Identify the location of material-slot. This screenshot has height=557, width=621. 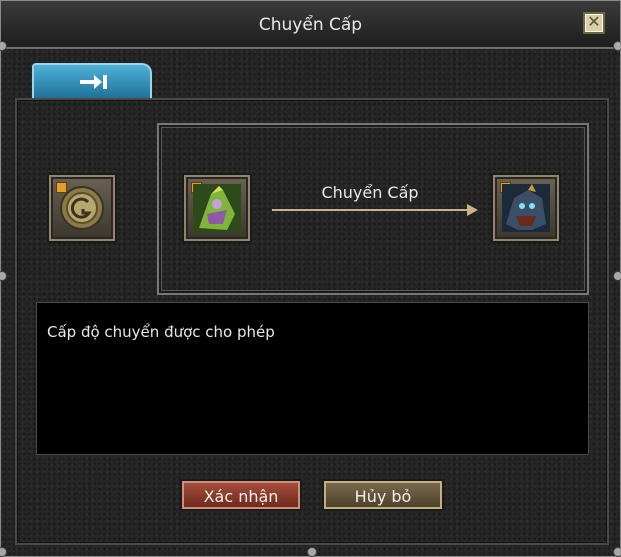
(82, 208).